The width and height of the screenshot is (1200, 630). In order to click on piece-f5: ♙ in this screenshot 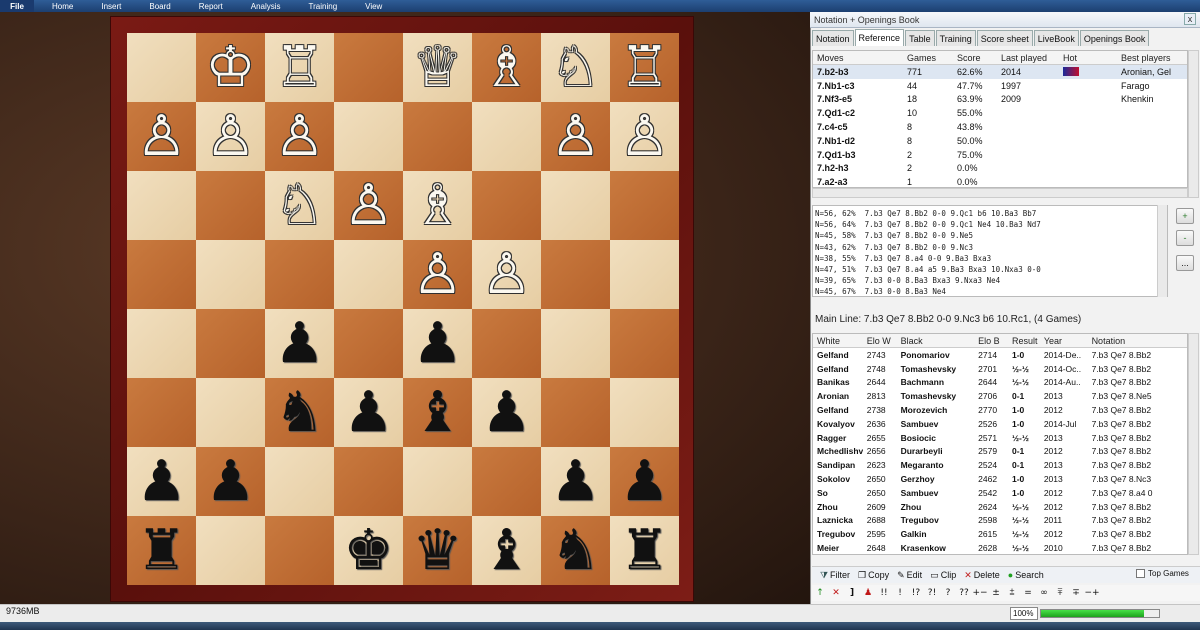, I will do `click(506, 274)`.